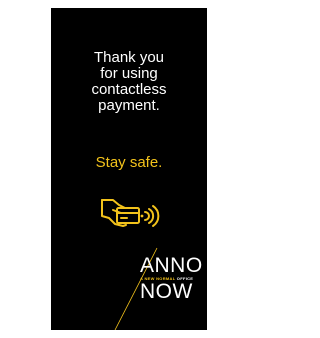 This screenshot has width=320, height=338. I want to click on contactless-card-payment-icon, so click(130, 213).